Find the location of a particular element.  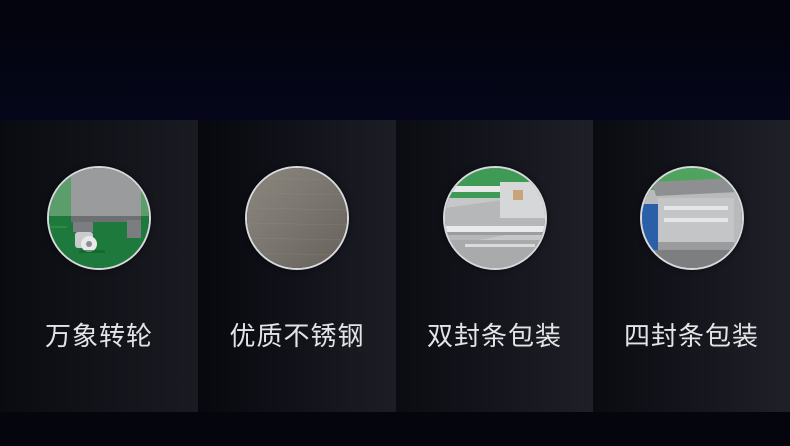

four-seal-bar-illustration is located at coordinates (691, 218).